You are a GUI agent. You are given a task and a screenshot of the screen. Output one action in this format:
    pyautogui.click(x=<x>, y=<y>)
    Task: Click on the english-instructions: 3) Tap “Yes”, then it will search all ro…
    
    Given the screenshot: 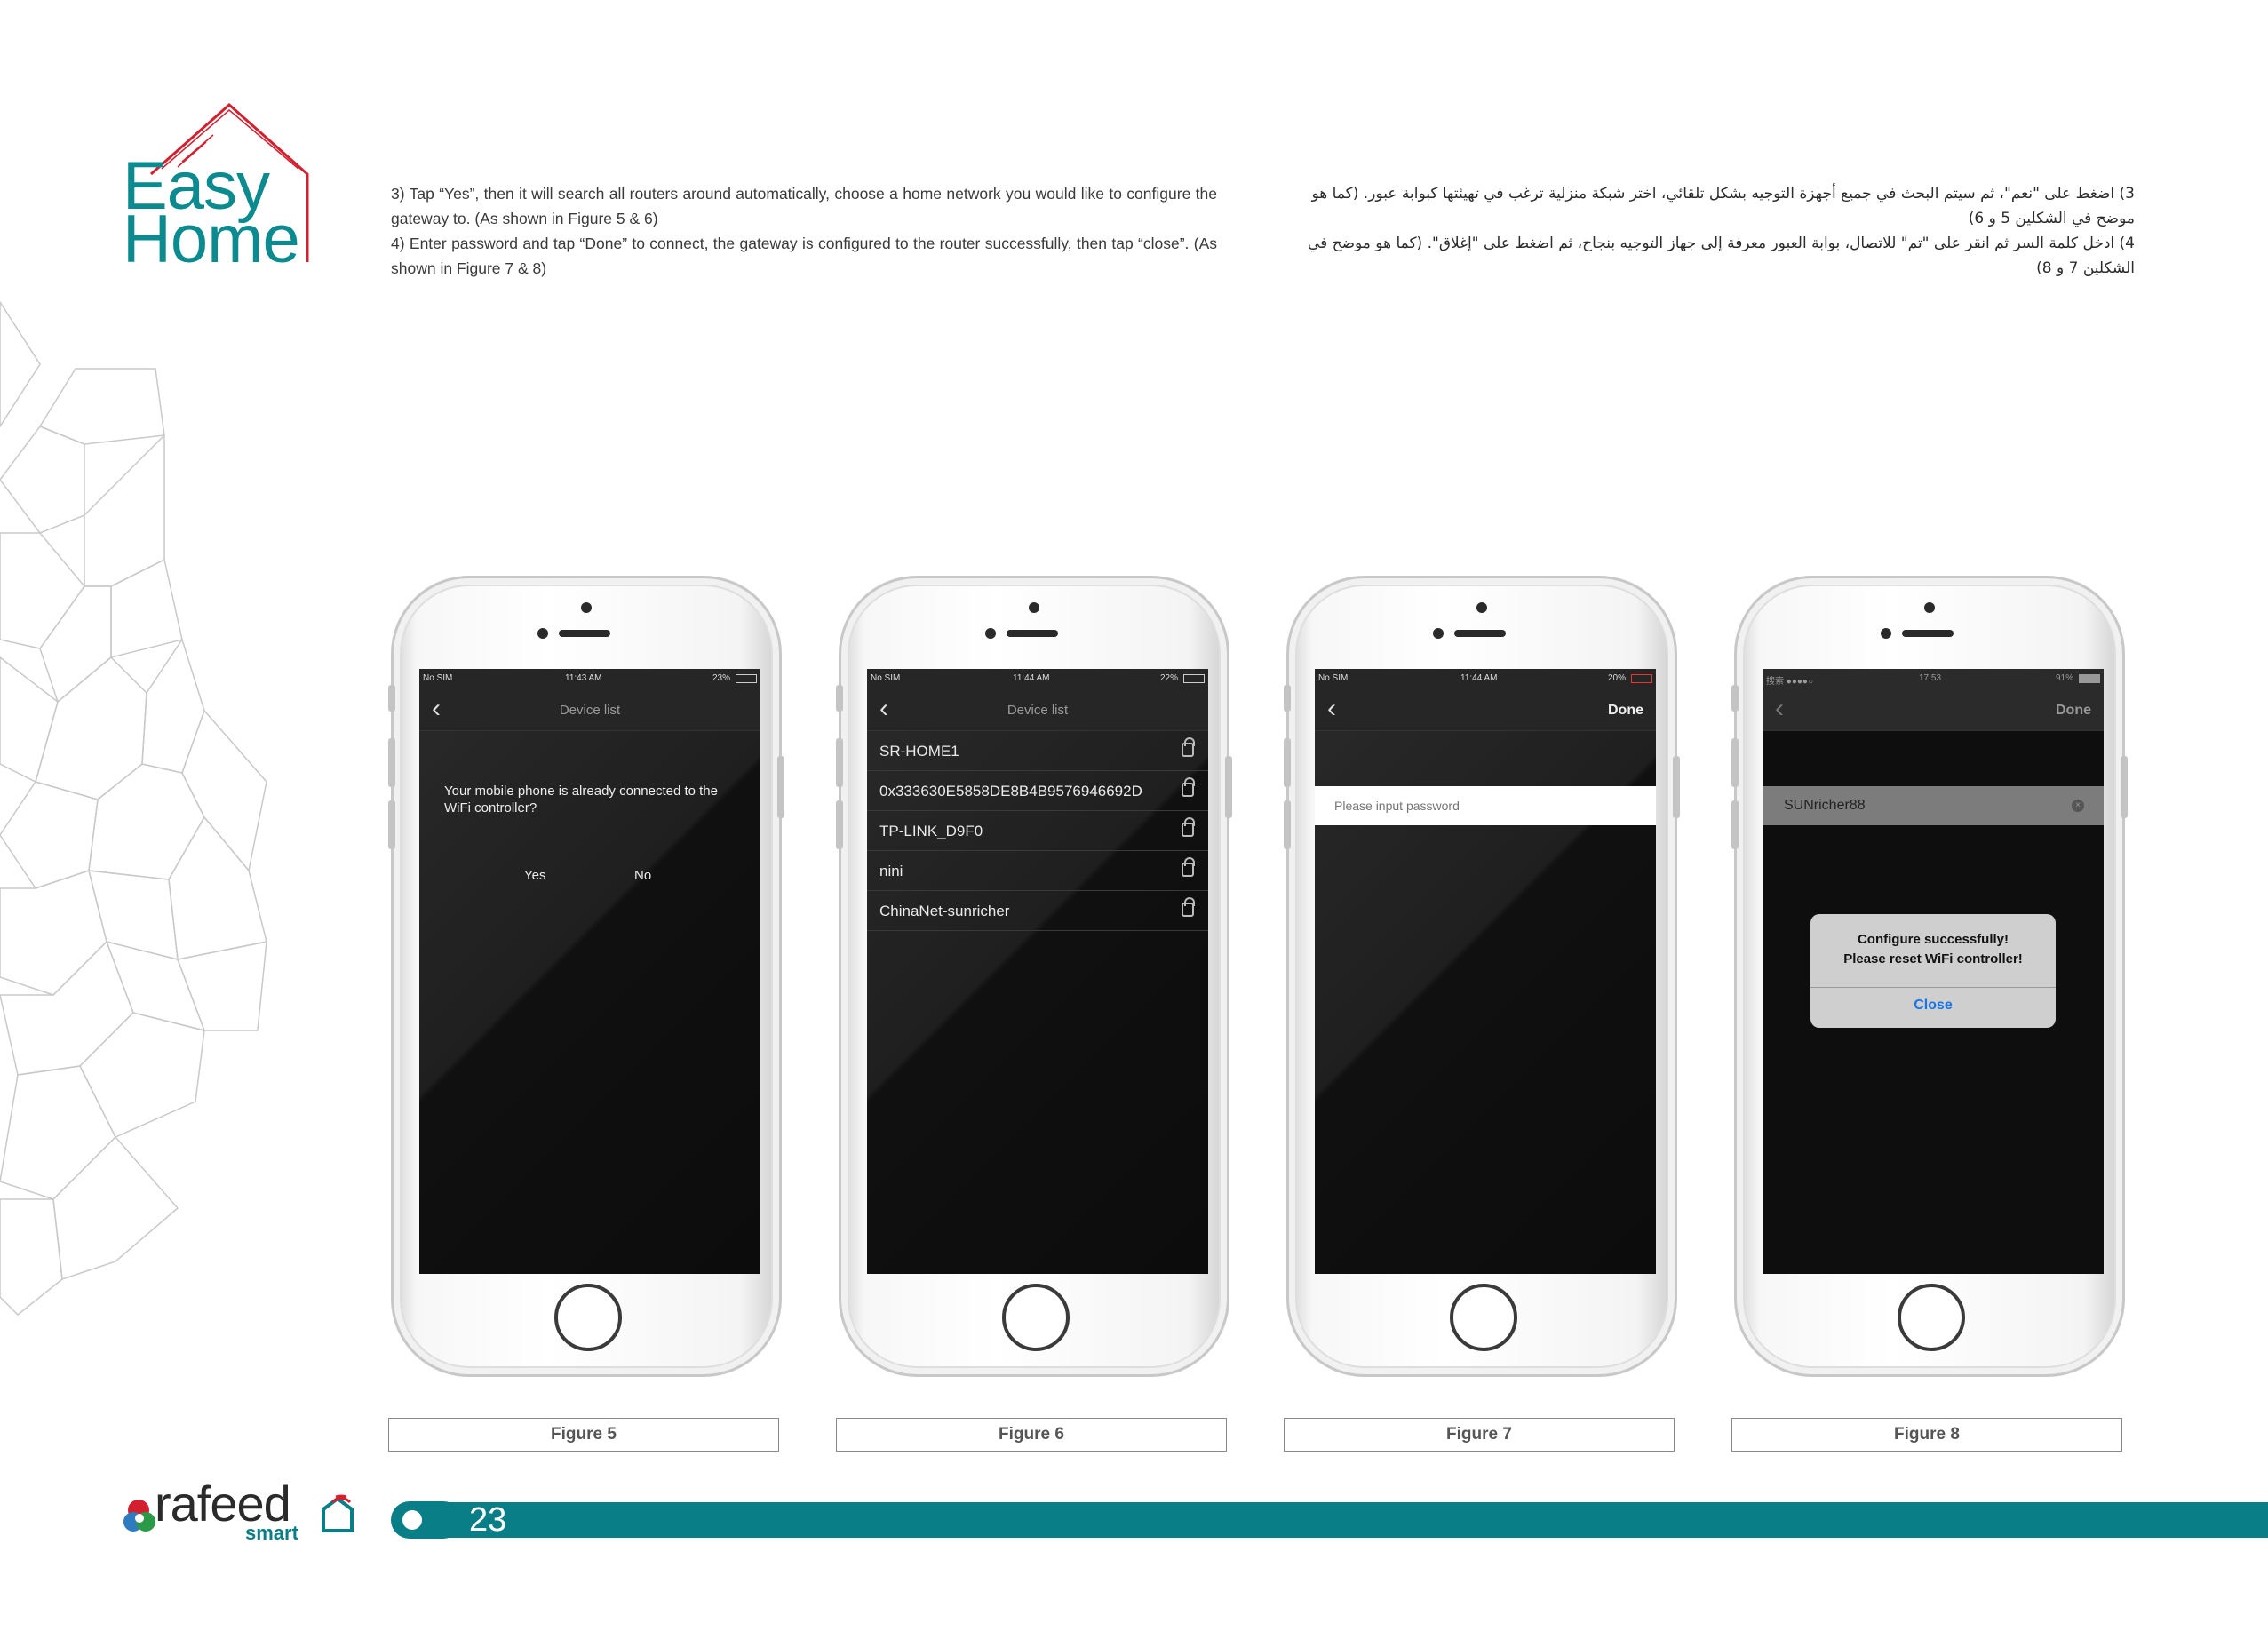 What is the action you would take?
    pyautogui.click(x=804, y=231)
    